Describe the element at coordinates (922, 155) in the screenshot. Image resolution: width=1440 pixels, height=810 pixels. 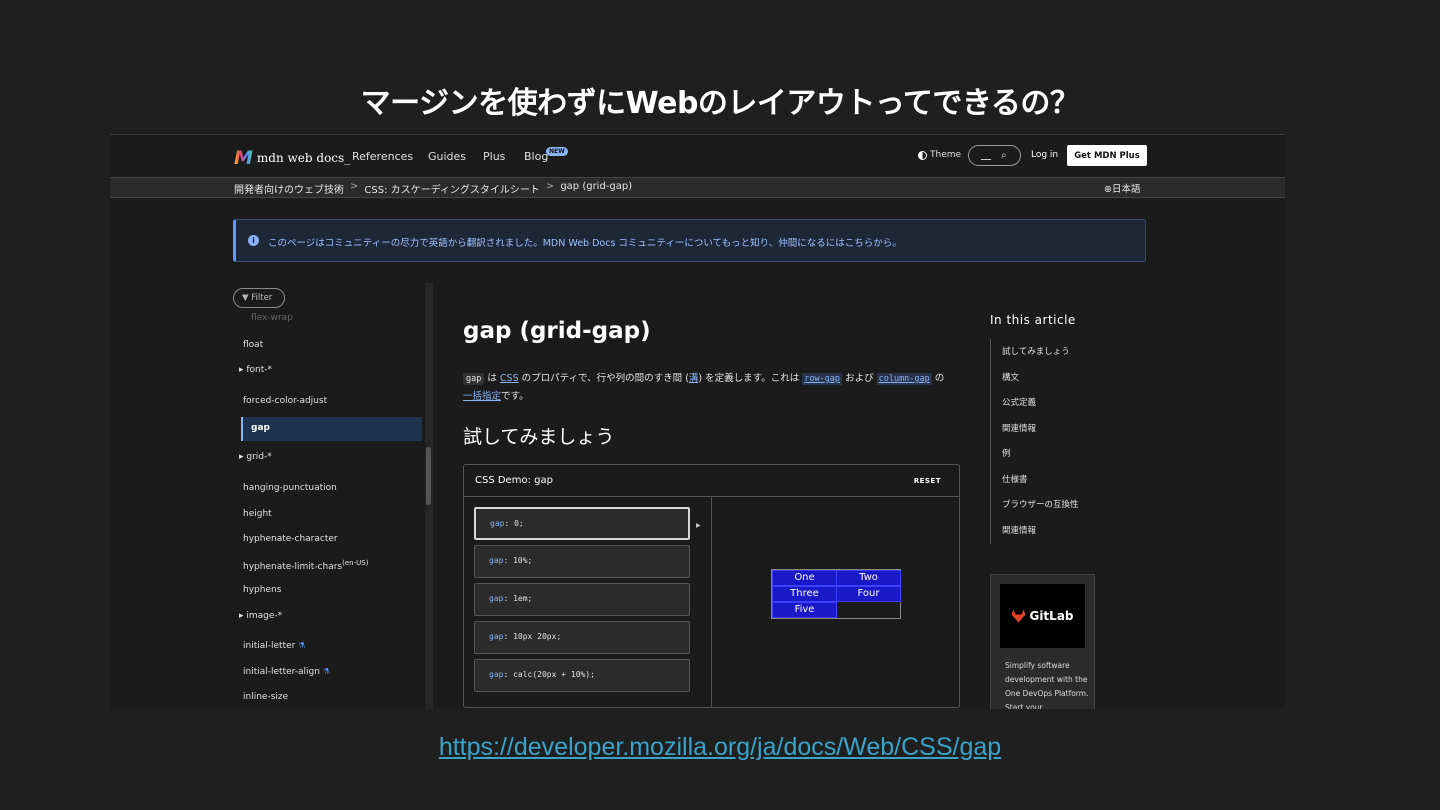
I see `theme-icon` at that location.